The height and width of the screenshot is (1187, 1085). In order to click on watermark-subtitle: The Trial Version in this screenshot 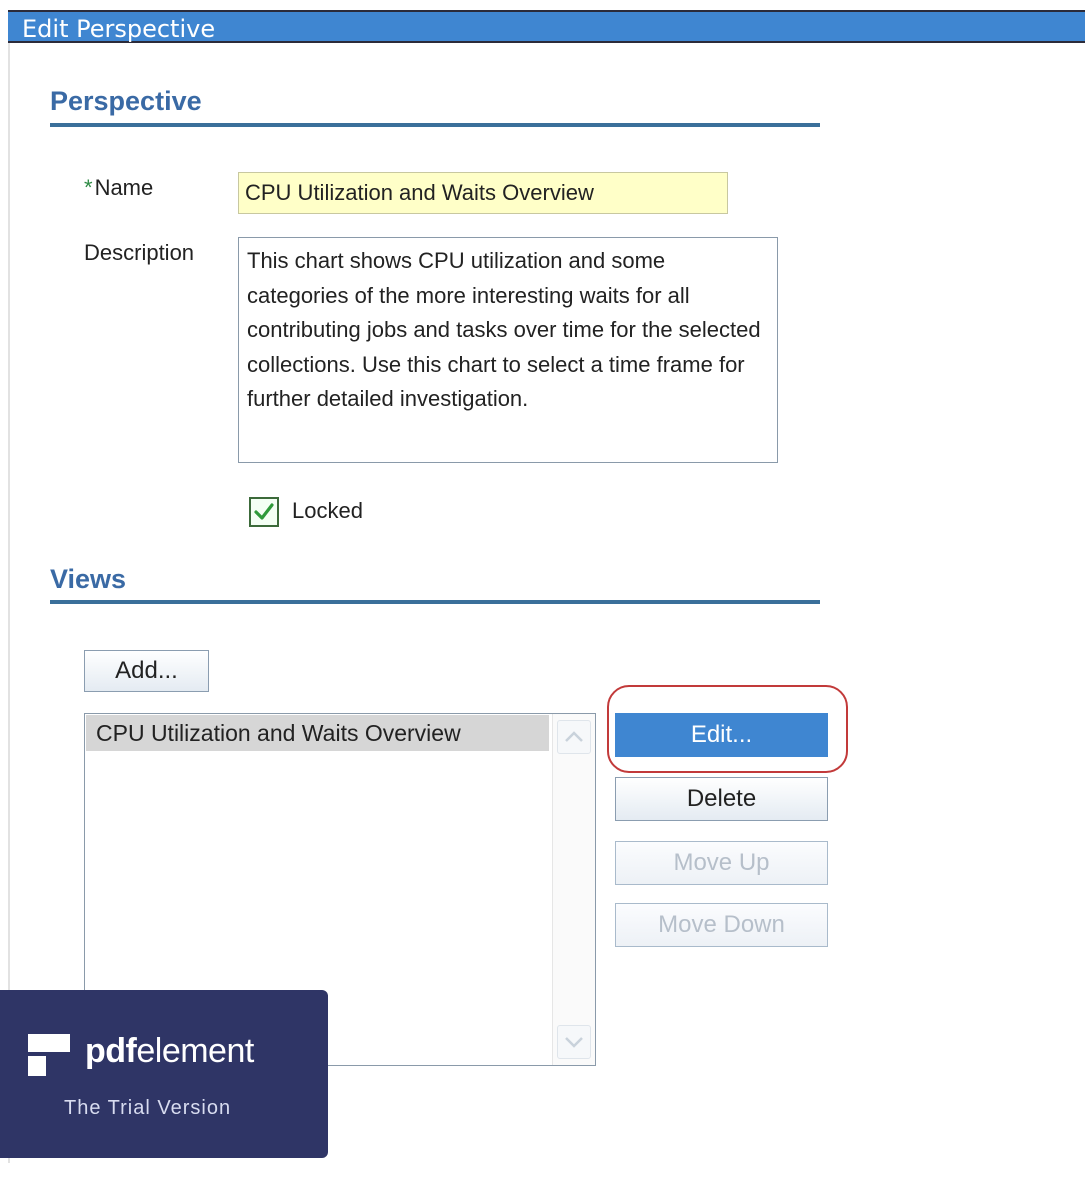, I will do `click(148, 1108)`.